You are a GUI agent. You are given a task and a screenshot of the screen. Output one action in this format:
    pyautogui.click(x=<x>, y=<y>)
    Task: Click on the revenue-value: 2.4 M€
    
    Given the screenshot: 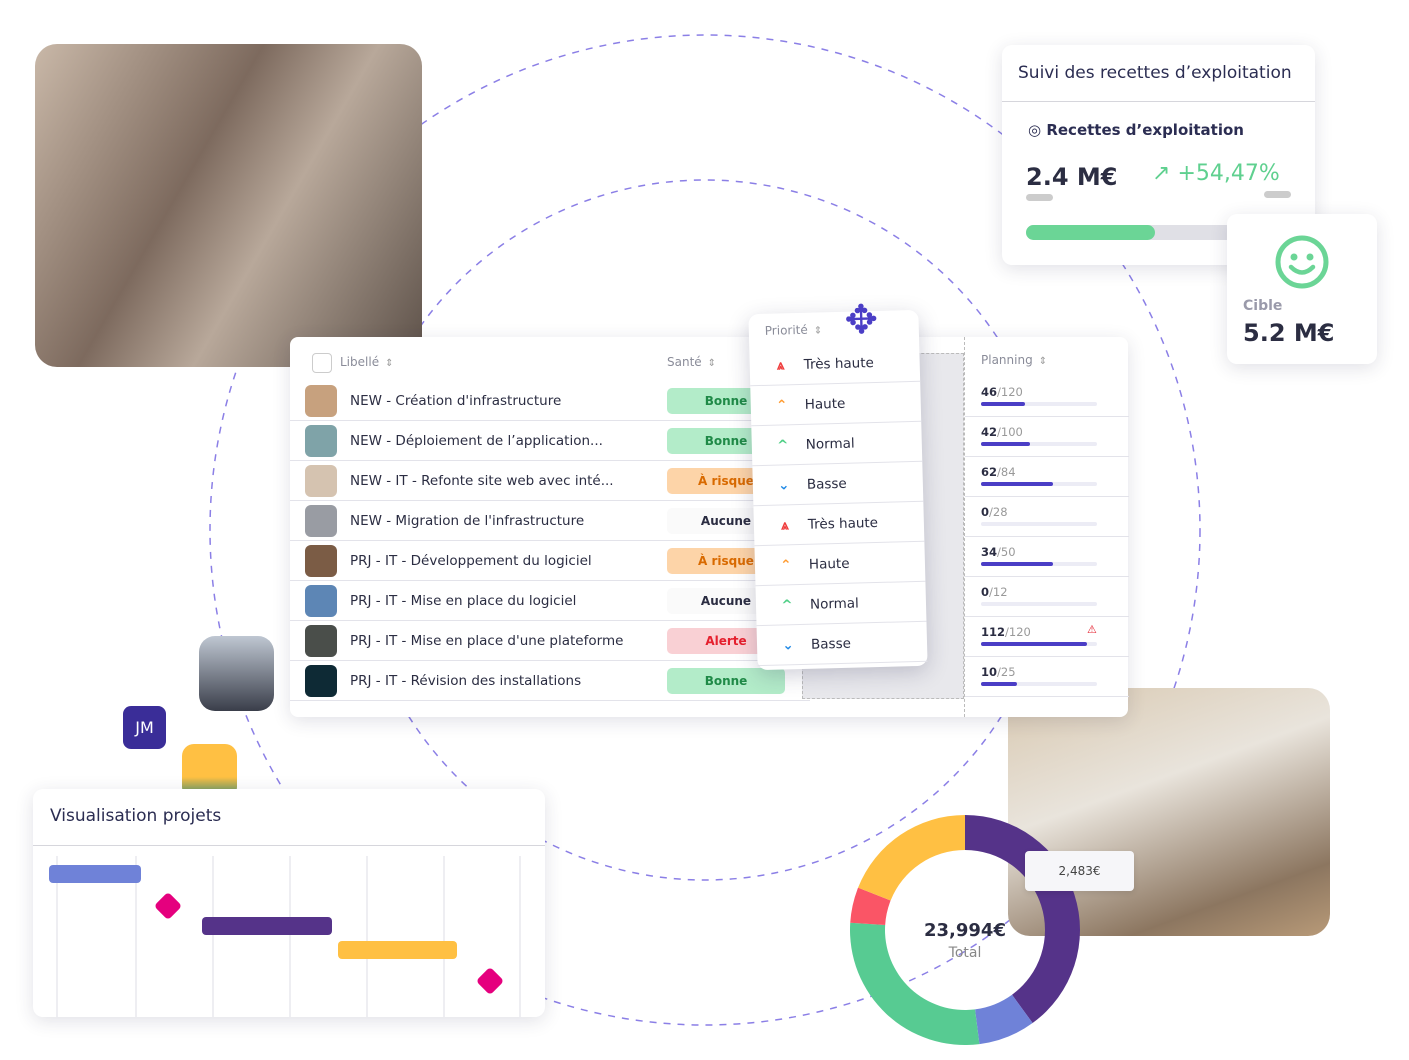 What is the action you would take?
    pyautogui.click(x=1072, y=177)
    